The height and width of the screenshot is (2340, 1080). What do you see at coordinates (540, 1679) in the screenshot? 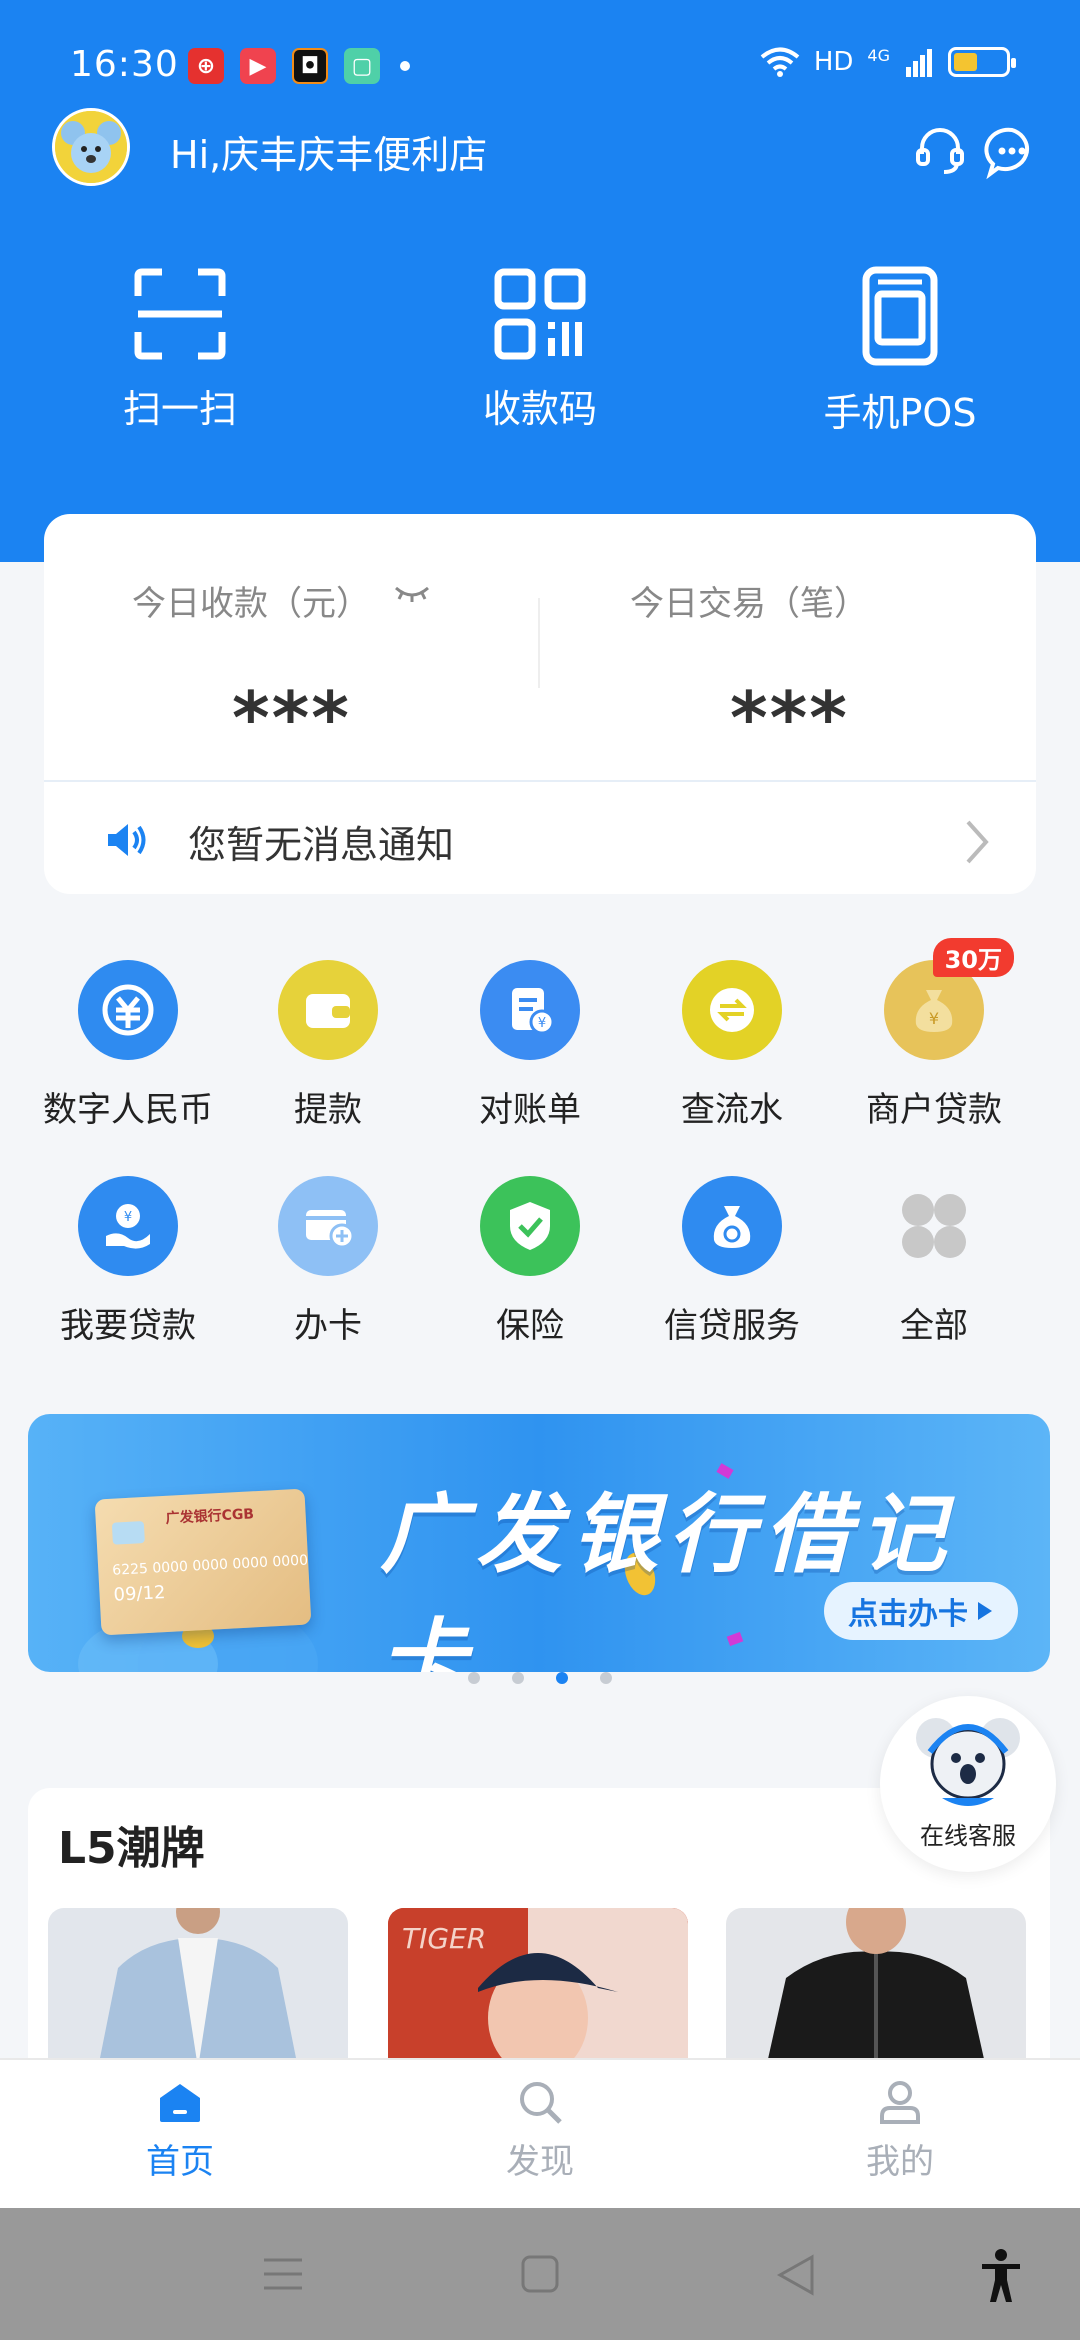
I see `carousel-indicator` at bounding box center [540, 1679].